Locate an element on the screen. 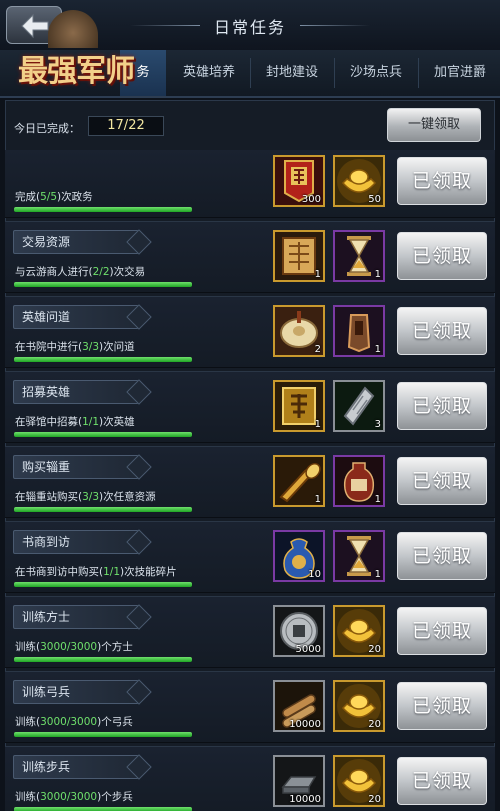 This screenshot has height=811, width=500. task-row: 购买辎重 在辎重站购买(3/3)次任意资源 1 1 已领取 is located at coordinates (250, 482).